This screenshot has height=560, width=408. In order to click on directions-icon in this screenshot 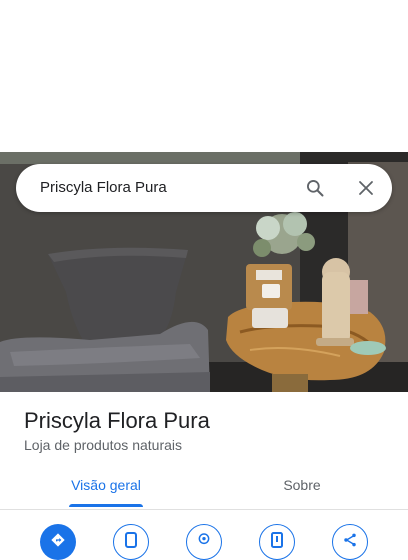, I will do `click(58, 542)`.